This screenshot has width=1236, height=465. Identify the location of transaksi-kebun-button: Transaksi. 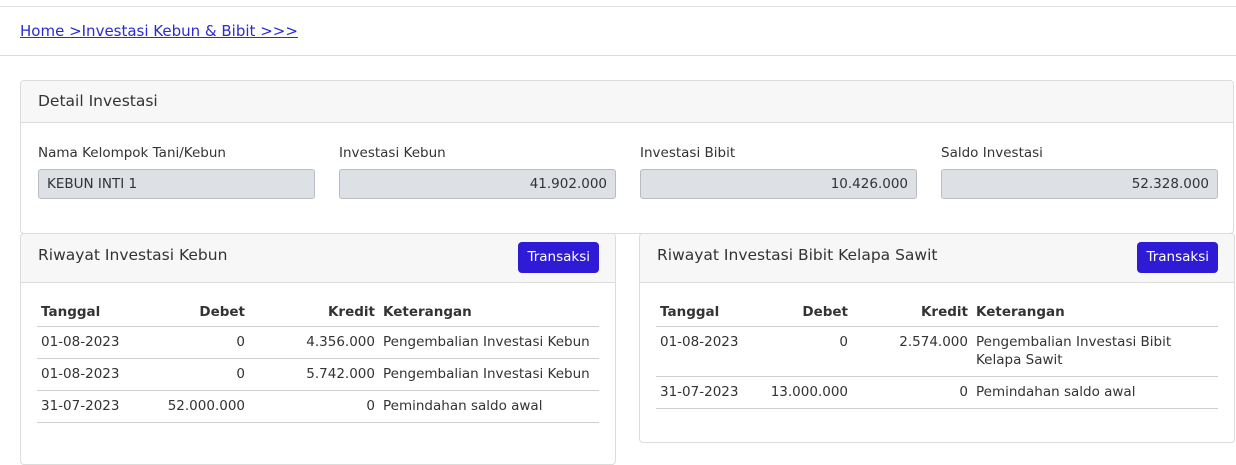
(558, 257).